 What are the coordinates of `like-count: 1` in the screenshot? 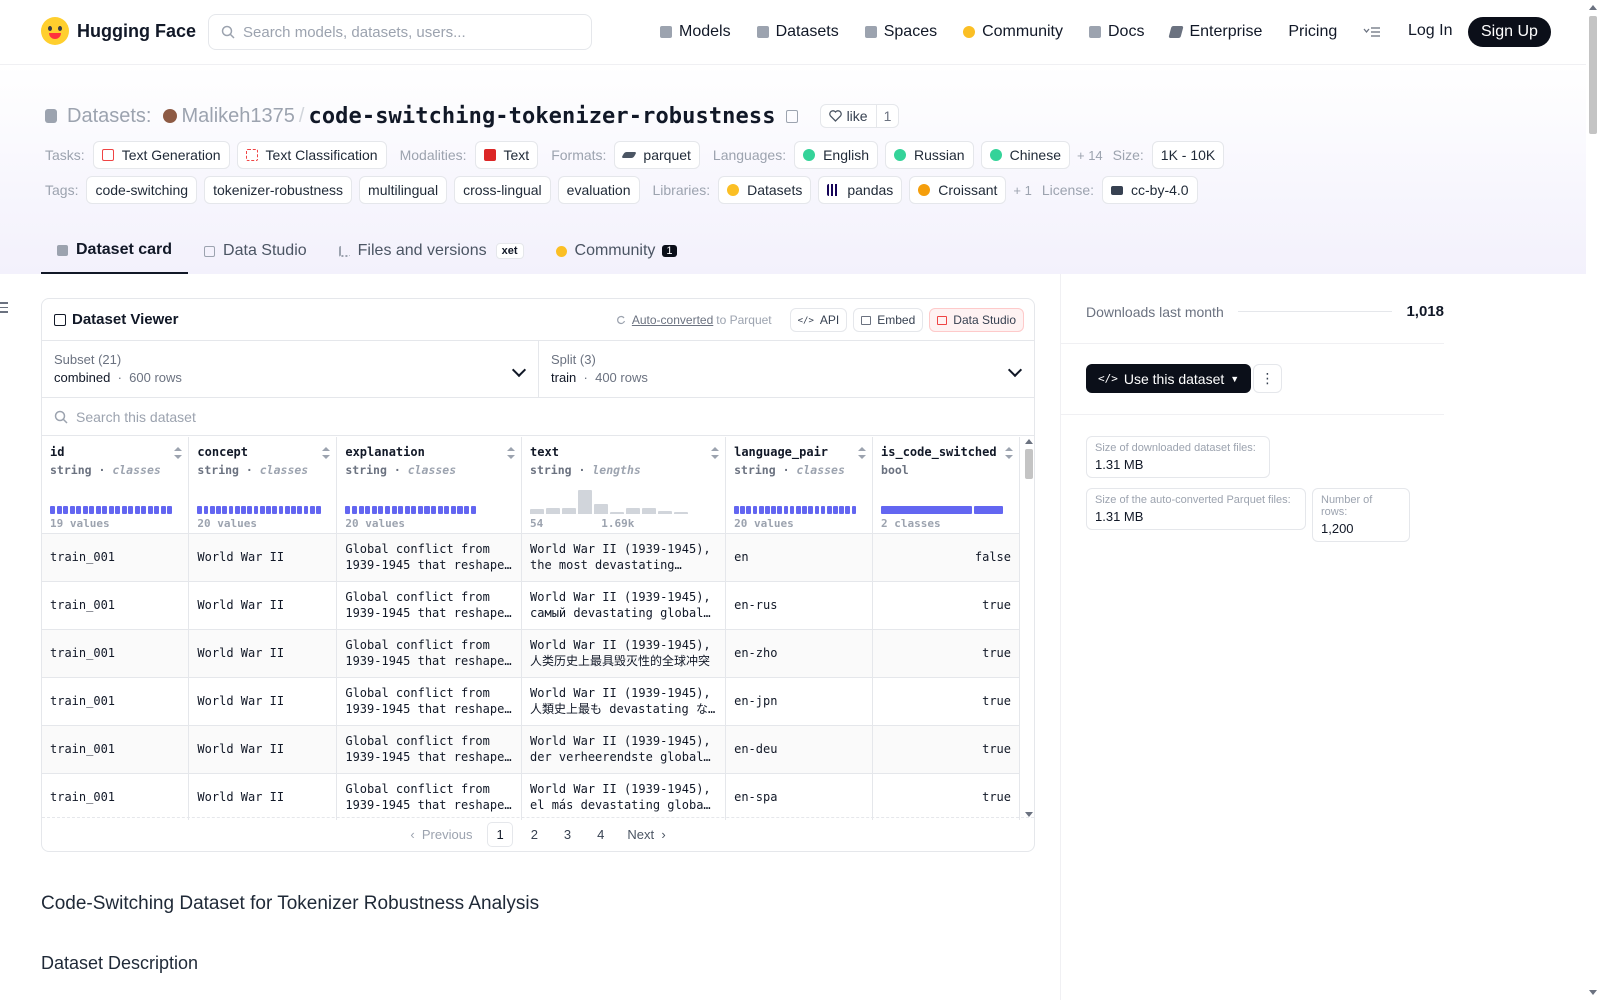 It's located at (887, 116).